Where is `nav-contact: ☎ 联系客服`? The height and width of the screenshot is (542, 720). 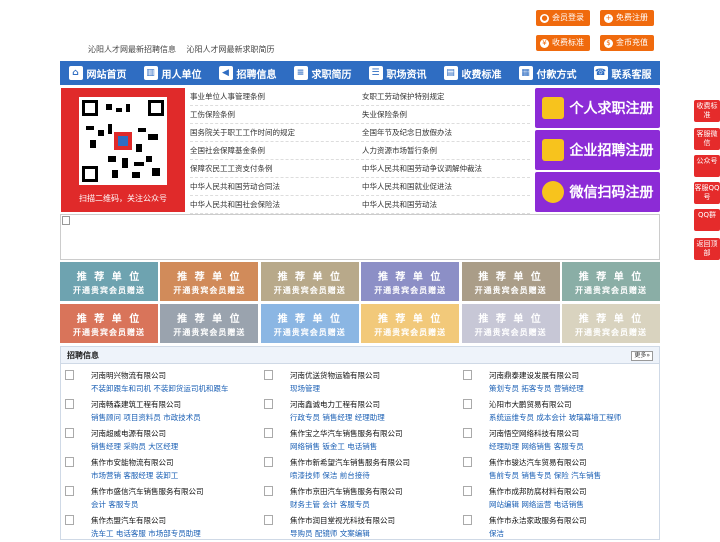 nav-contact: ☎ 联系客服 is located at coordinates (622, 73).